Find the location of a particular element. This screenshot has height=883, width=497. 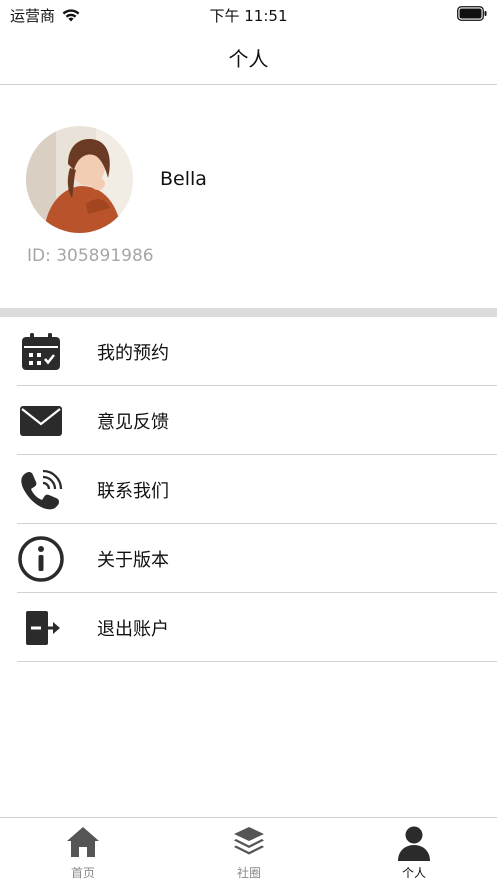

avatar-photo is located at coordinates (79, 179).